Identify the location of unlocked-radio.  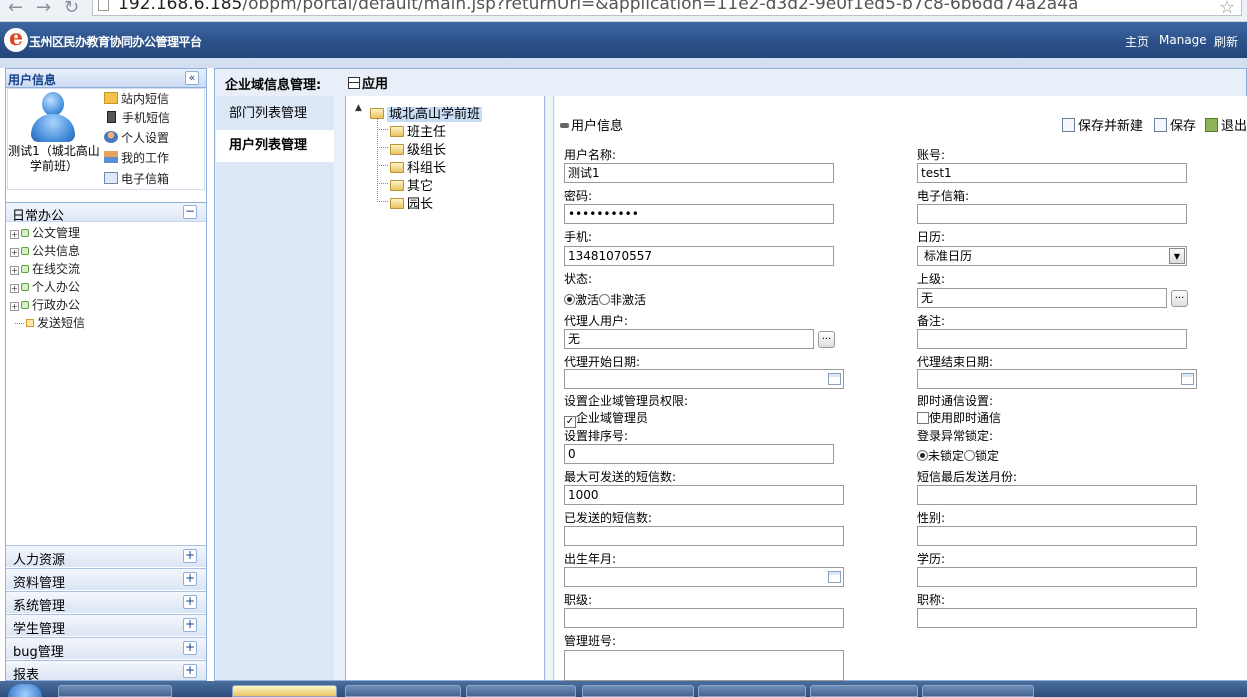
(922, 455).